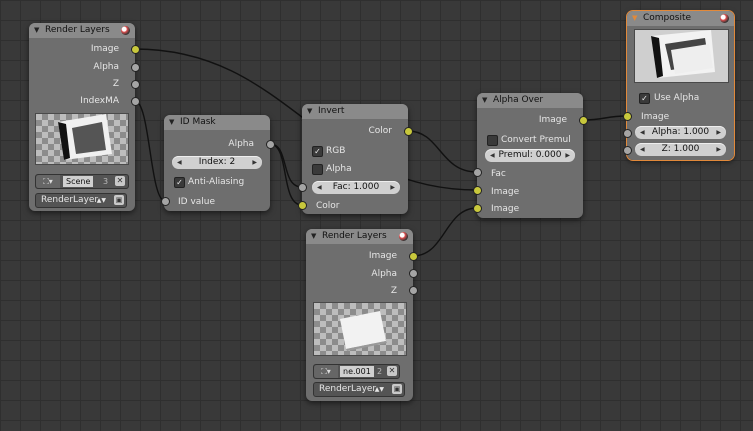  Describe the element at coordinates (217, 122) in the screenshot. I see `node-header: ▼ ID Mask` at that location.